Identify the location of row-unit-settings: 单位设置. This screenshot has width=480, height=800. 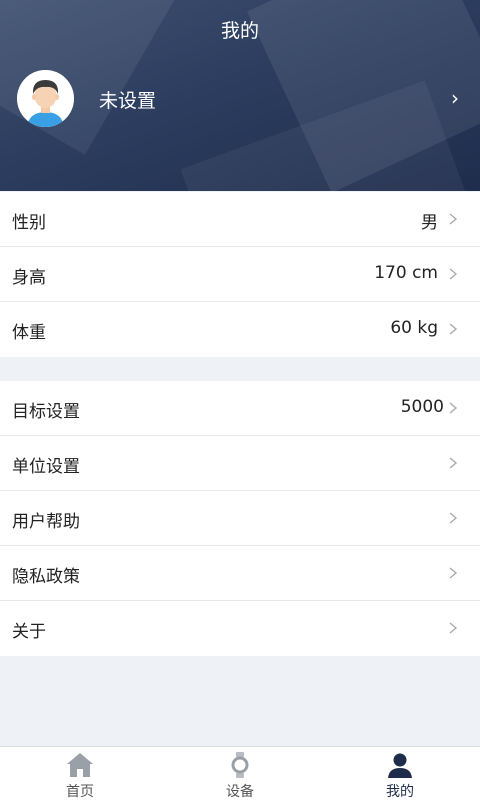
(240, 463).